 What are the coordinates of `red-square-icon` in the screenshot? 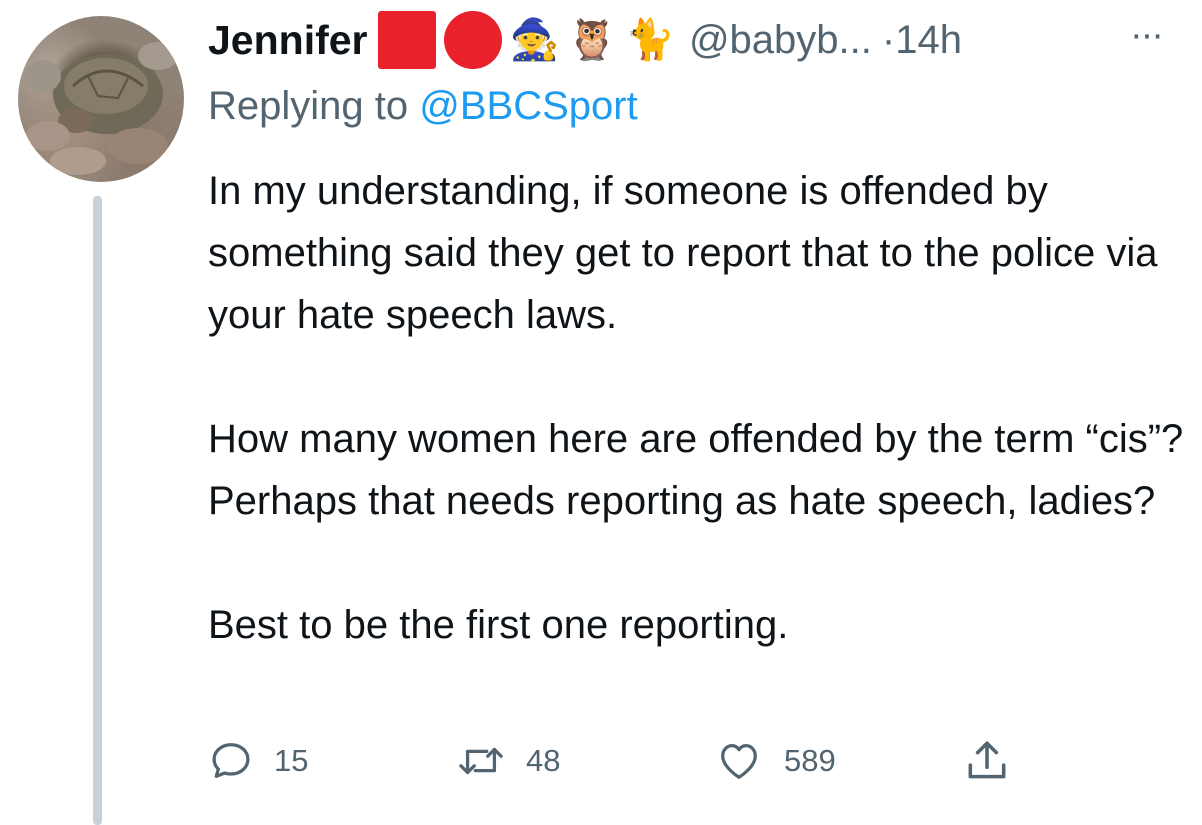 It's located at (406, 40).